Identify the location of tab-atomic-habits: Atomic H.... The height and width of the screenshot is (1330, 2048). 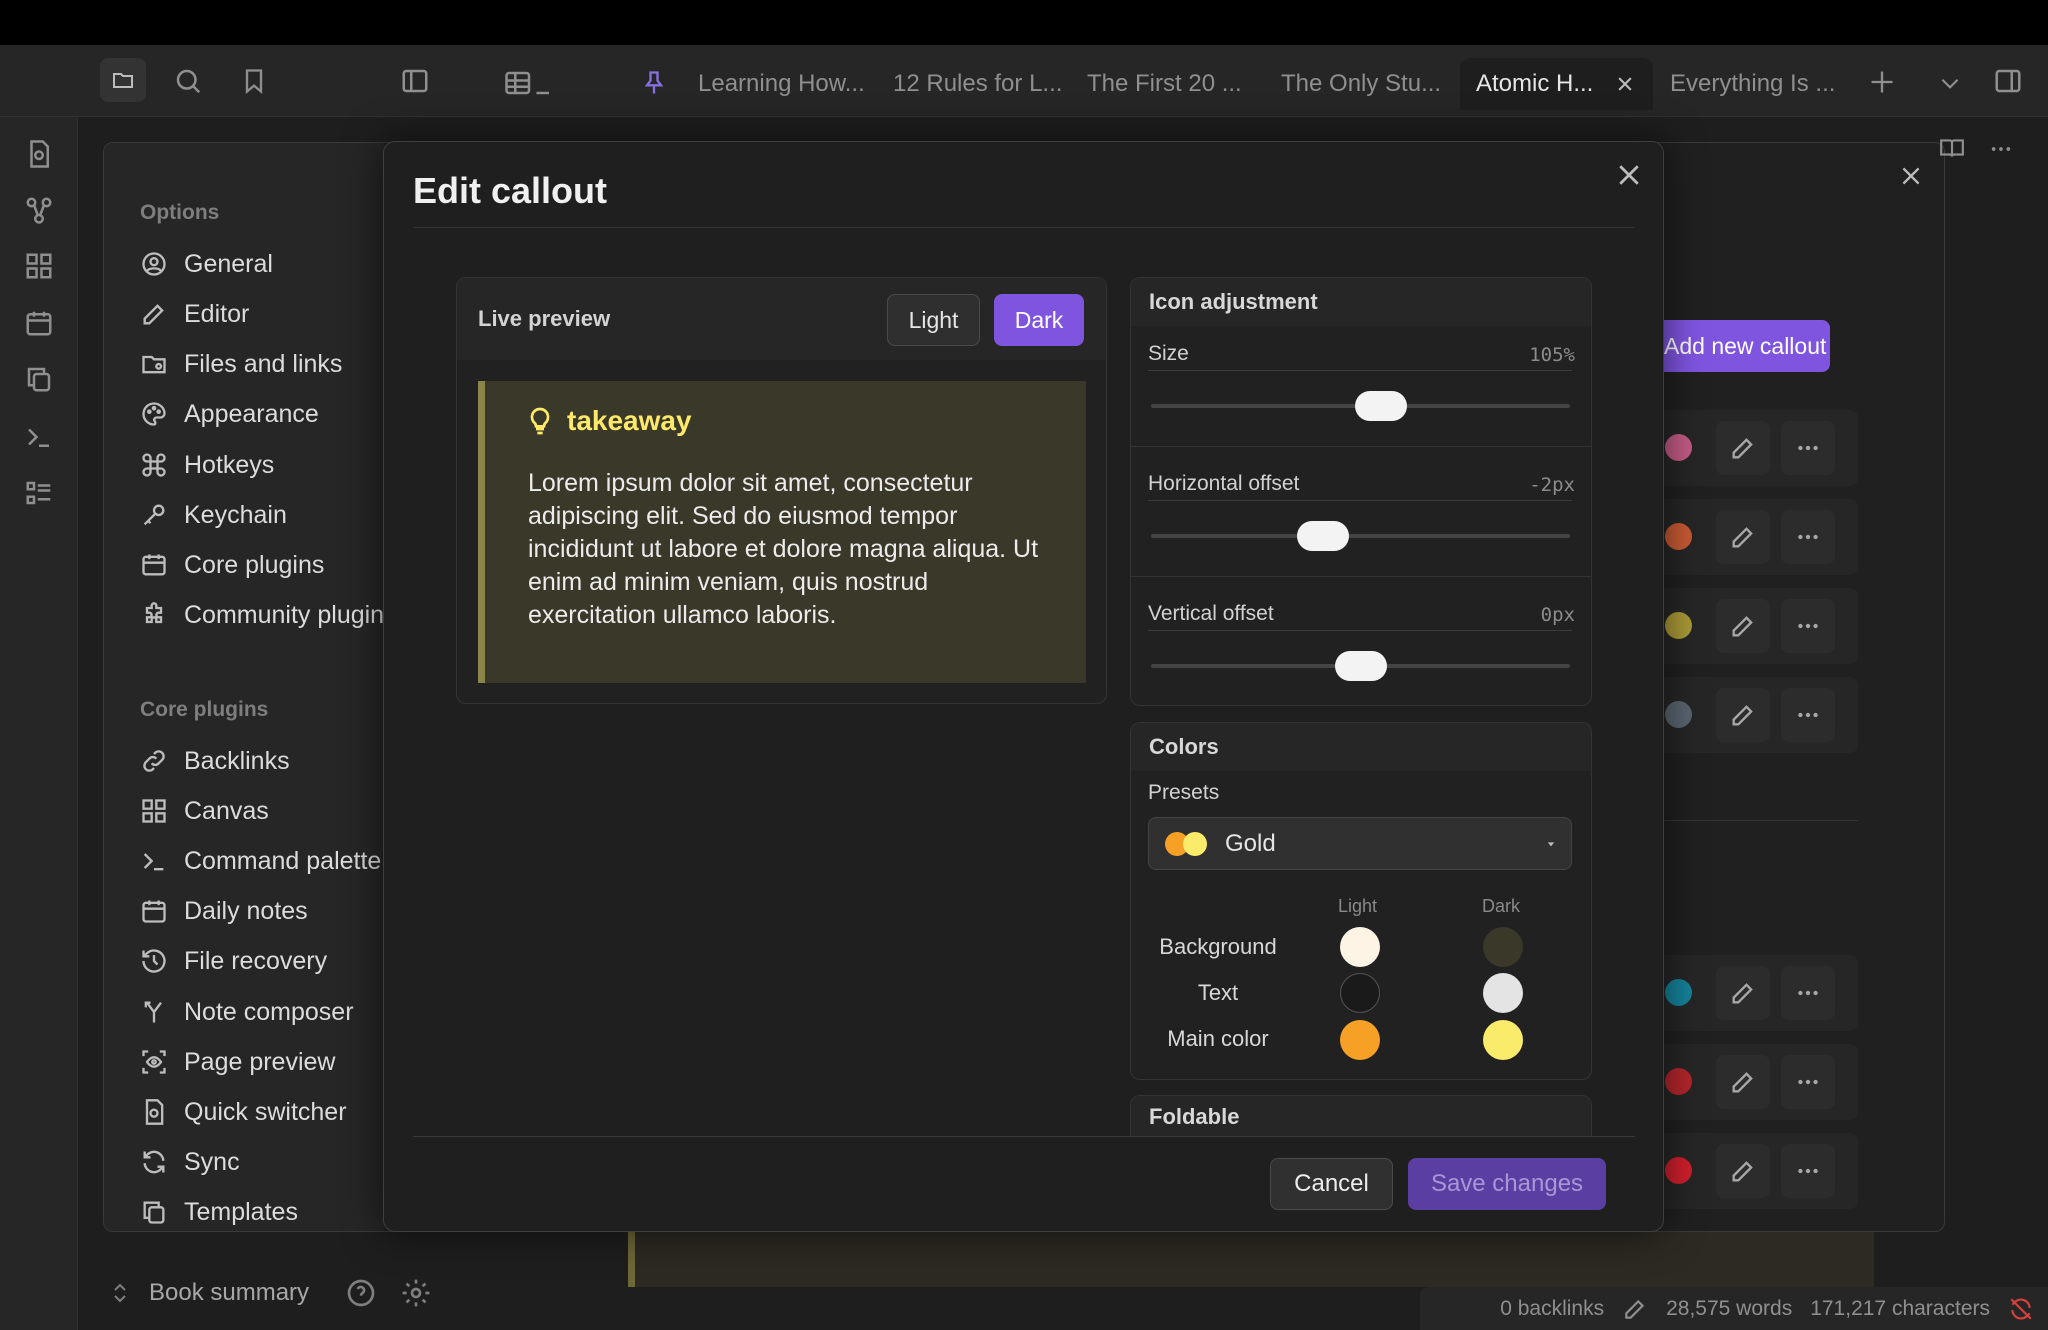
(1556, 84).